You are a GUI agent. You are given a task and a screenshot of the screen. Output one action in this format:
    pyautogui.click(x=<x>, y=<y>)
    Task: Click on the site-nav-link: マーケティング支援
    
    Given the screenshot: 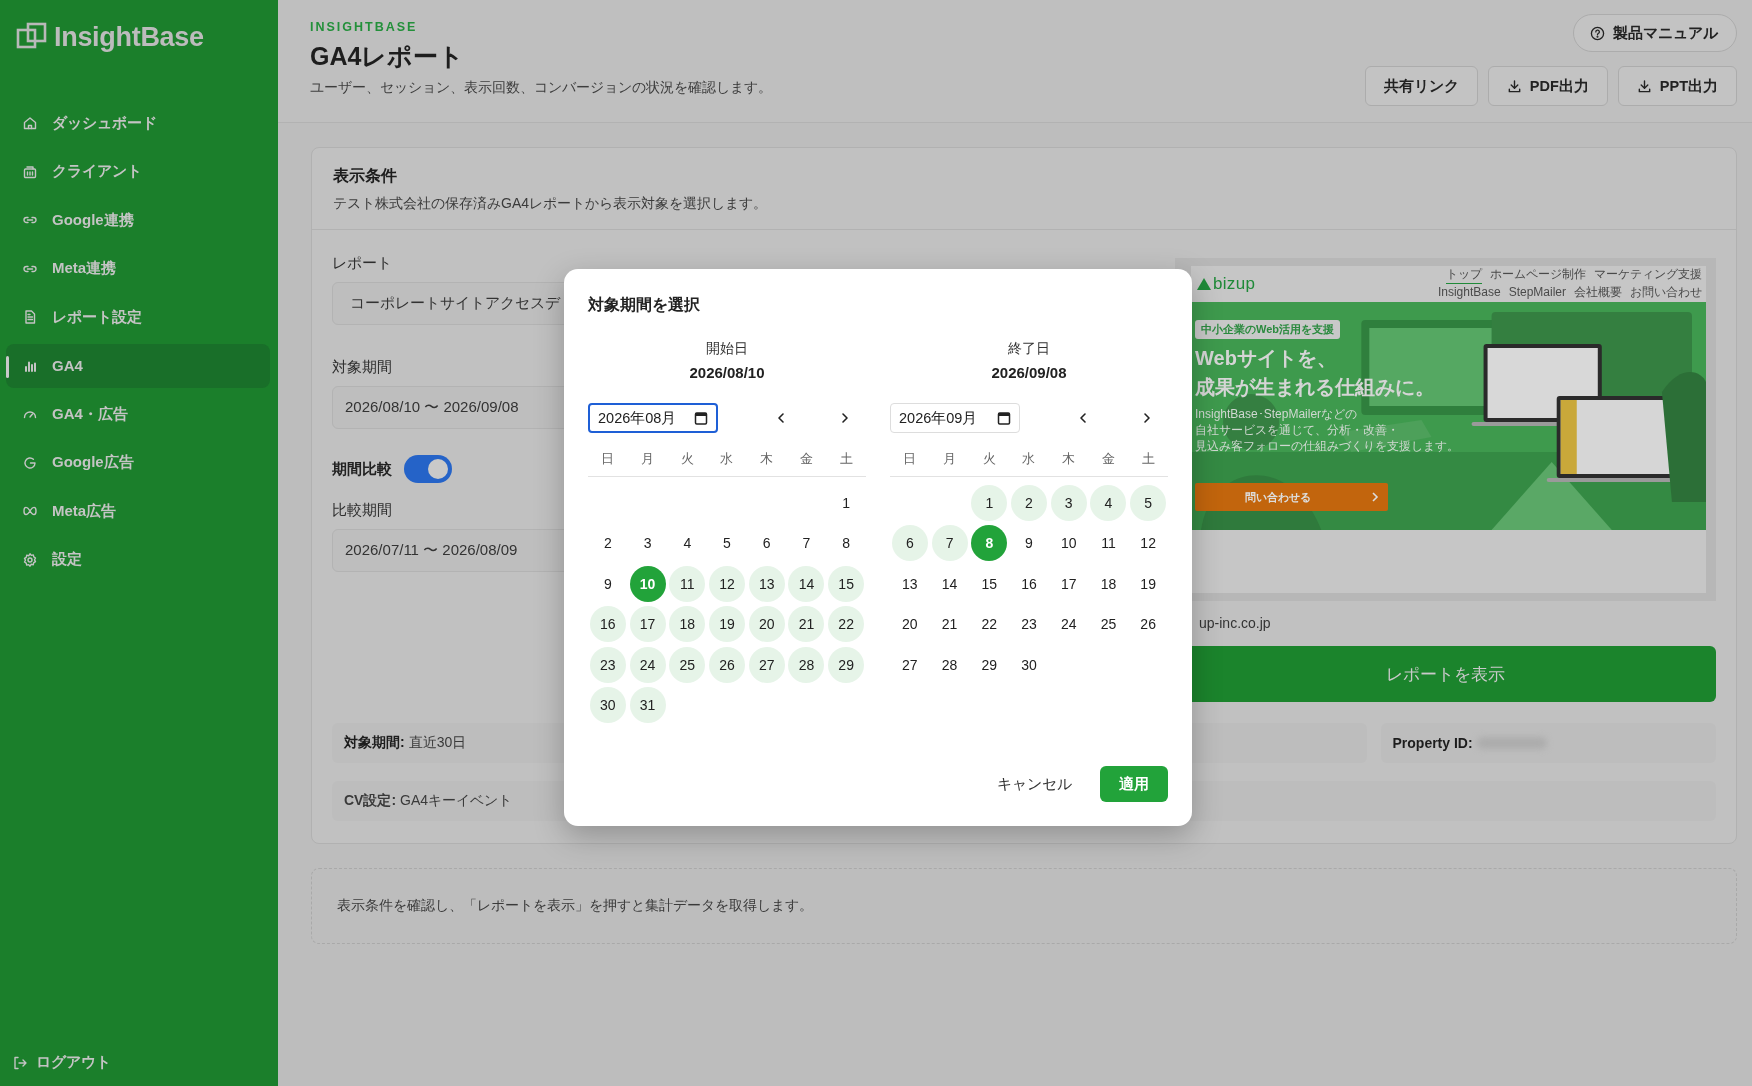 What is the action you would take?
    pyautogui.click(x=1648, y=275)
    